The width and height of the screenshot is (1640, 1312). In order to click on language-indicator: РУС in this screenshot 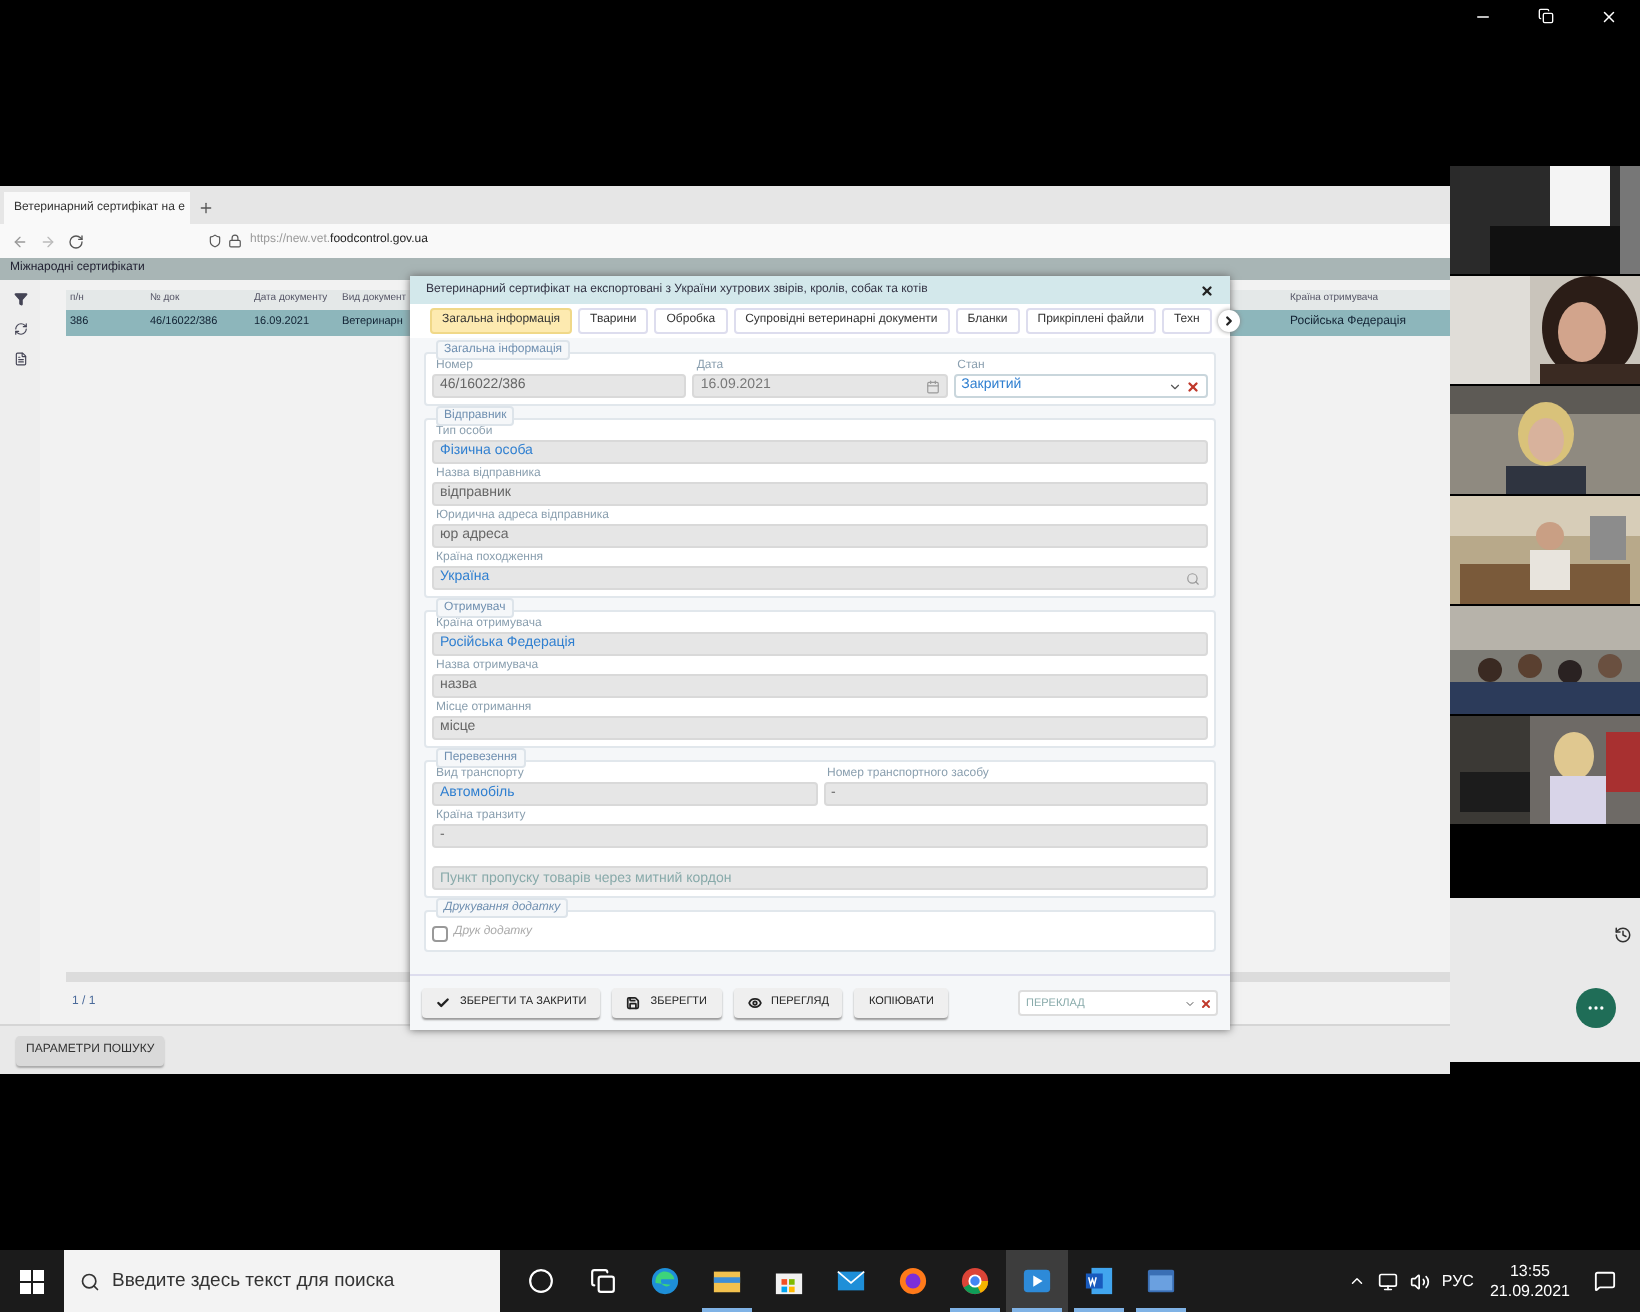, I will do `click(1457, 1281)`.